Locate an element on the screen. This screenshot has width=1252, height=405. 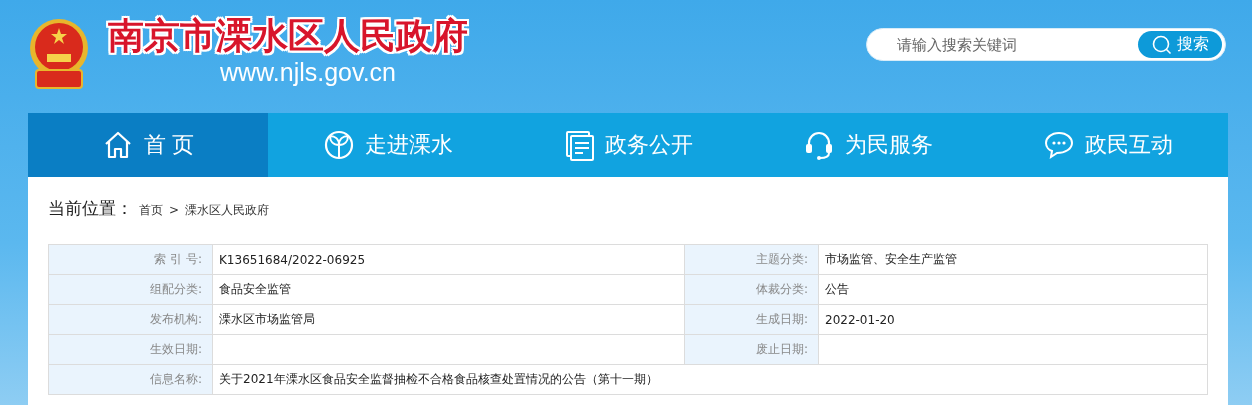
field-value: 公告 is located at coordinates (1013, 289).